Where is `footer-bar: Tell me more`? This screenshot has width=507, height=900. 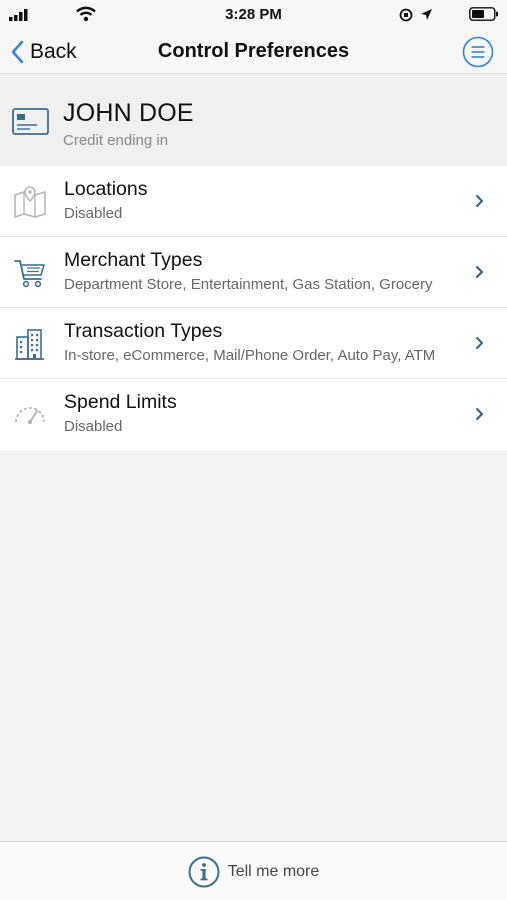
footer-bar: Tell me more is located at coordinates (253, 870).